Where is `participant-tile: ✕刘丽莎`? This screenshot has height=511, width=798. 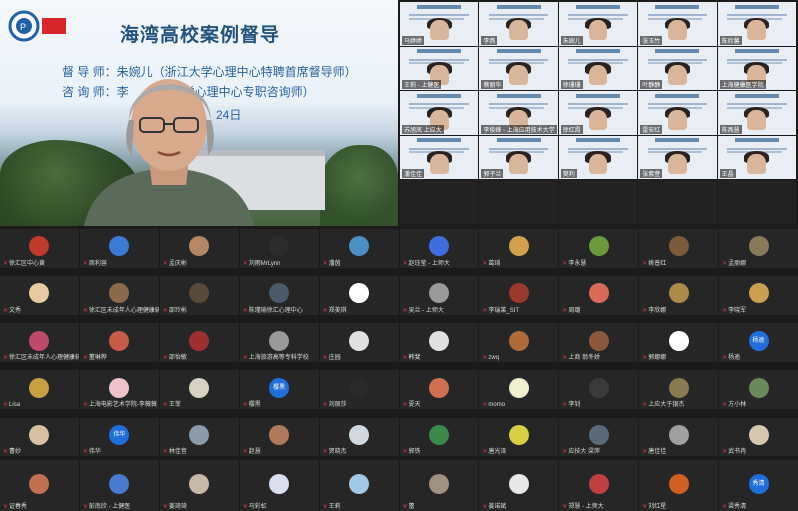 participant-tile: ✕刘丽莎 is located at coordinates (359, 389).